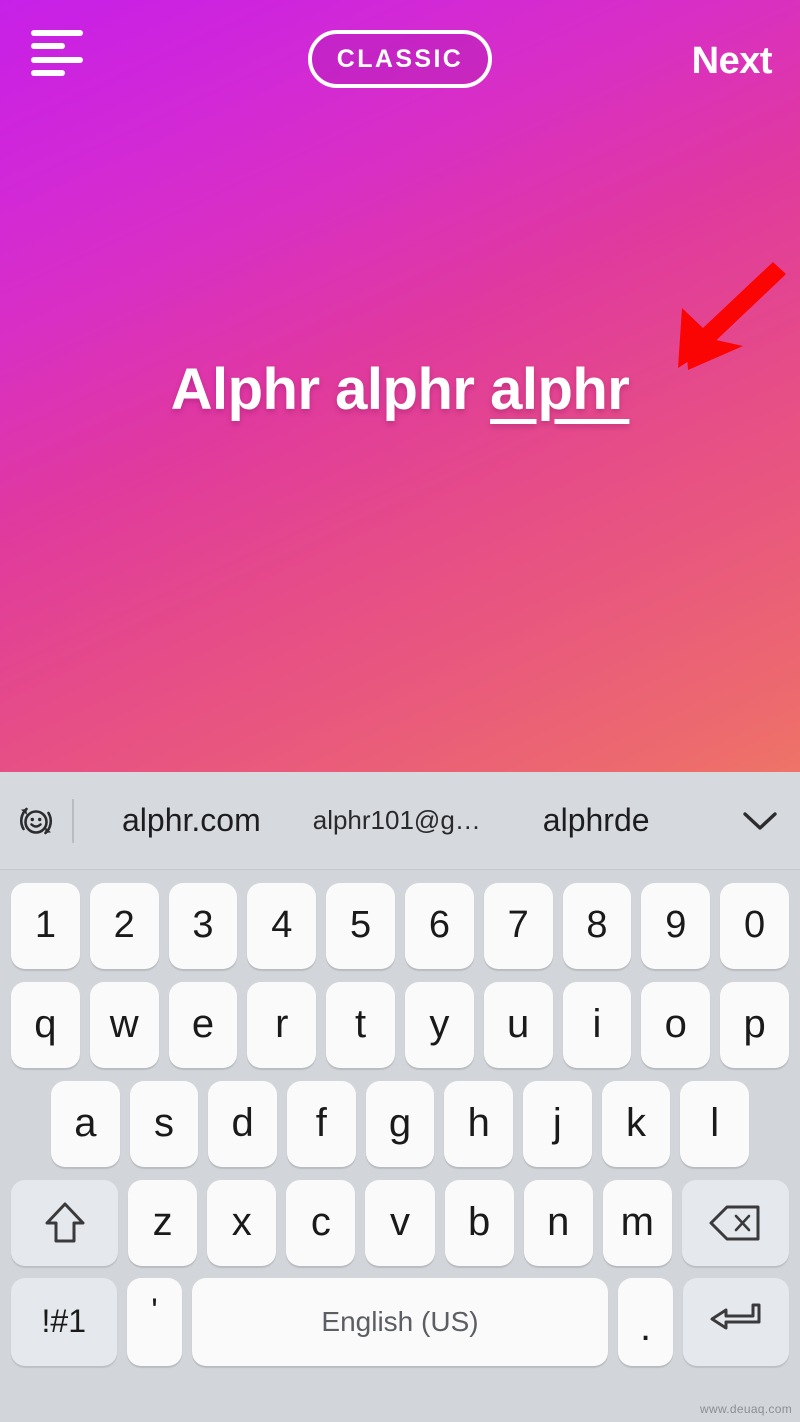  Describe the element at coordinates (85, 1123) in the screenshot. I see `key-a: a` at that location.